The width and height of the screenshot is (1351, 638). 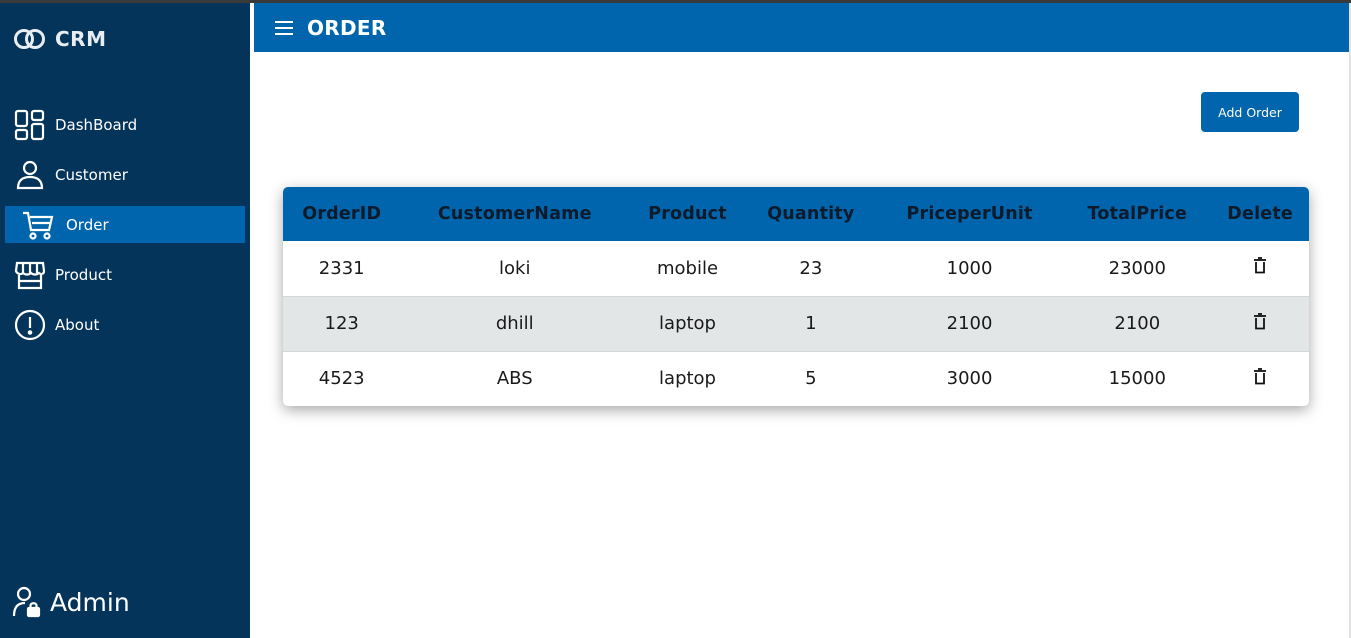 I want to click on store-icon, so click(x=30, y=275).